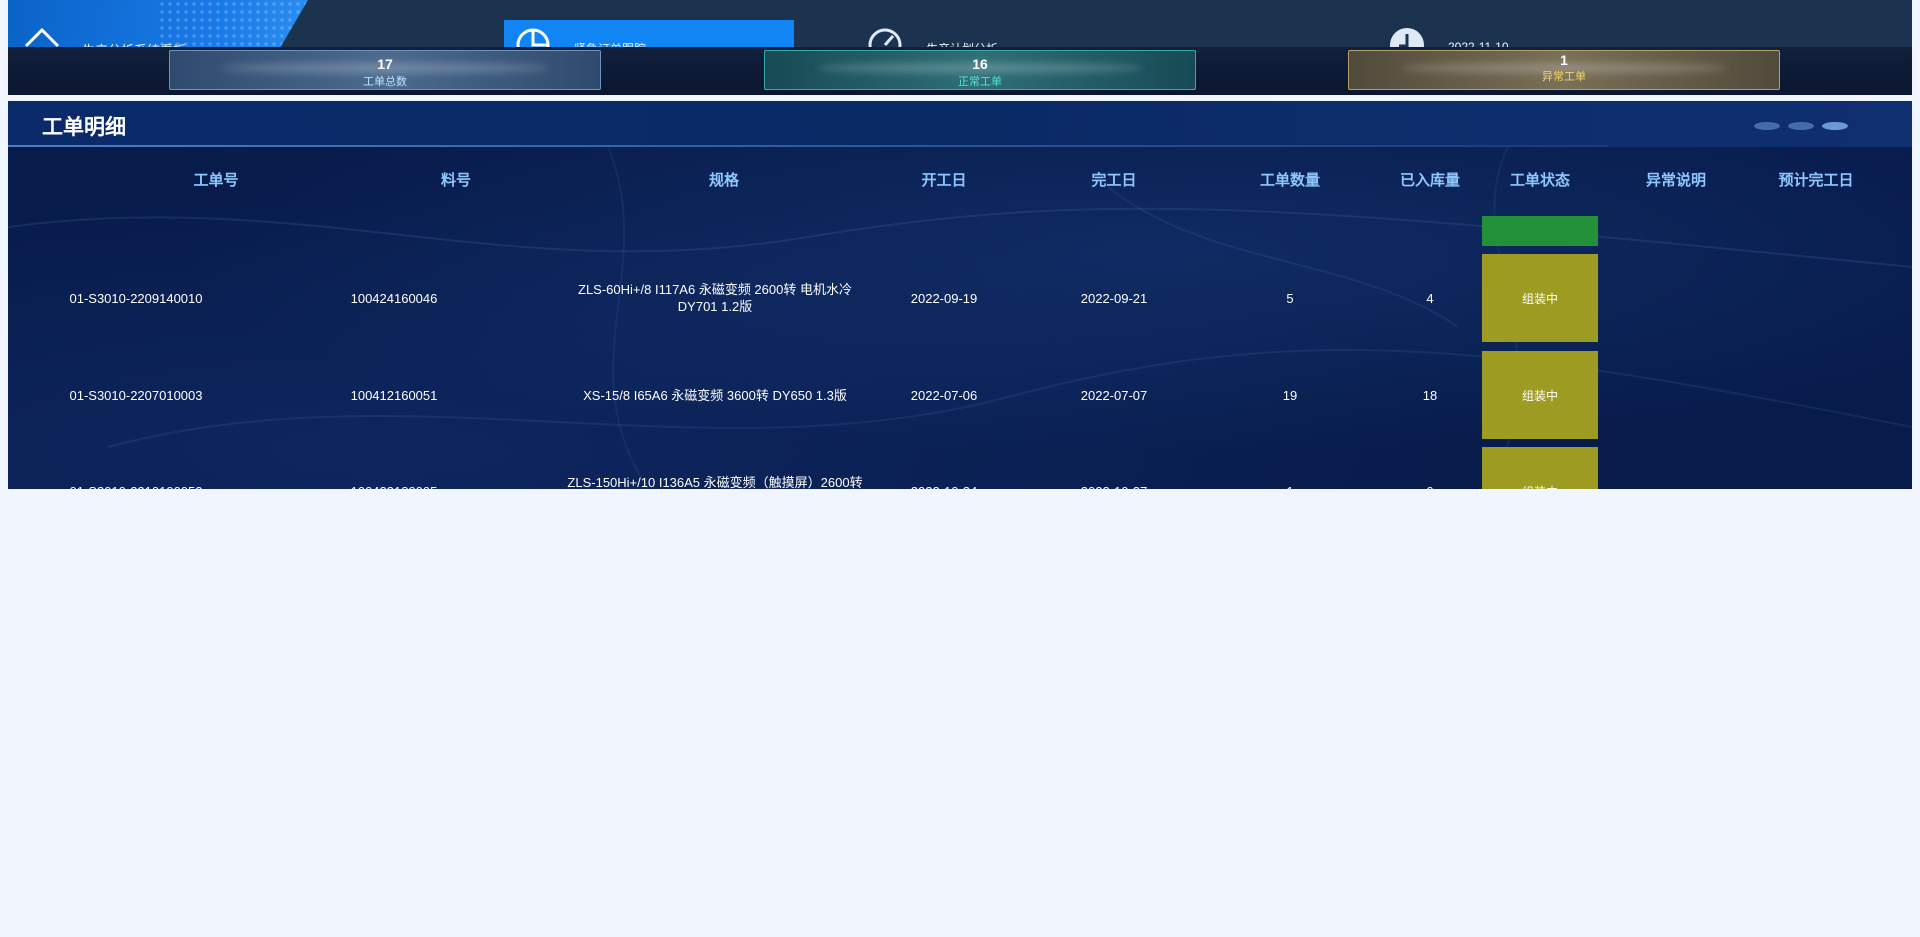 This screenshot has height=937, width=1920. Describe the element at coordinates (723, 180) in the screenshot. I see `column-header-spec: 规格` at that location.